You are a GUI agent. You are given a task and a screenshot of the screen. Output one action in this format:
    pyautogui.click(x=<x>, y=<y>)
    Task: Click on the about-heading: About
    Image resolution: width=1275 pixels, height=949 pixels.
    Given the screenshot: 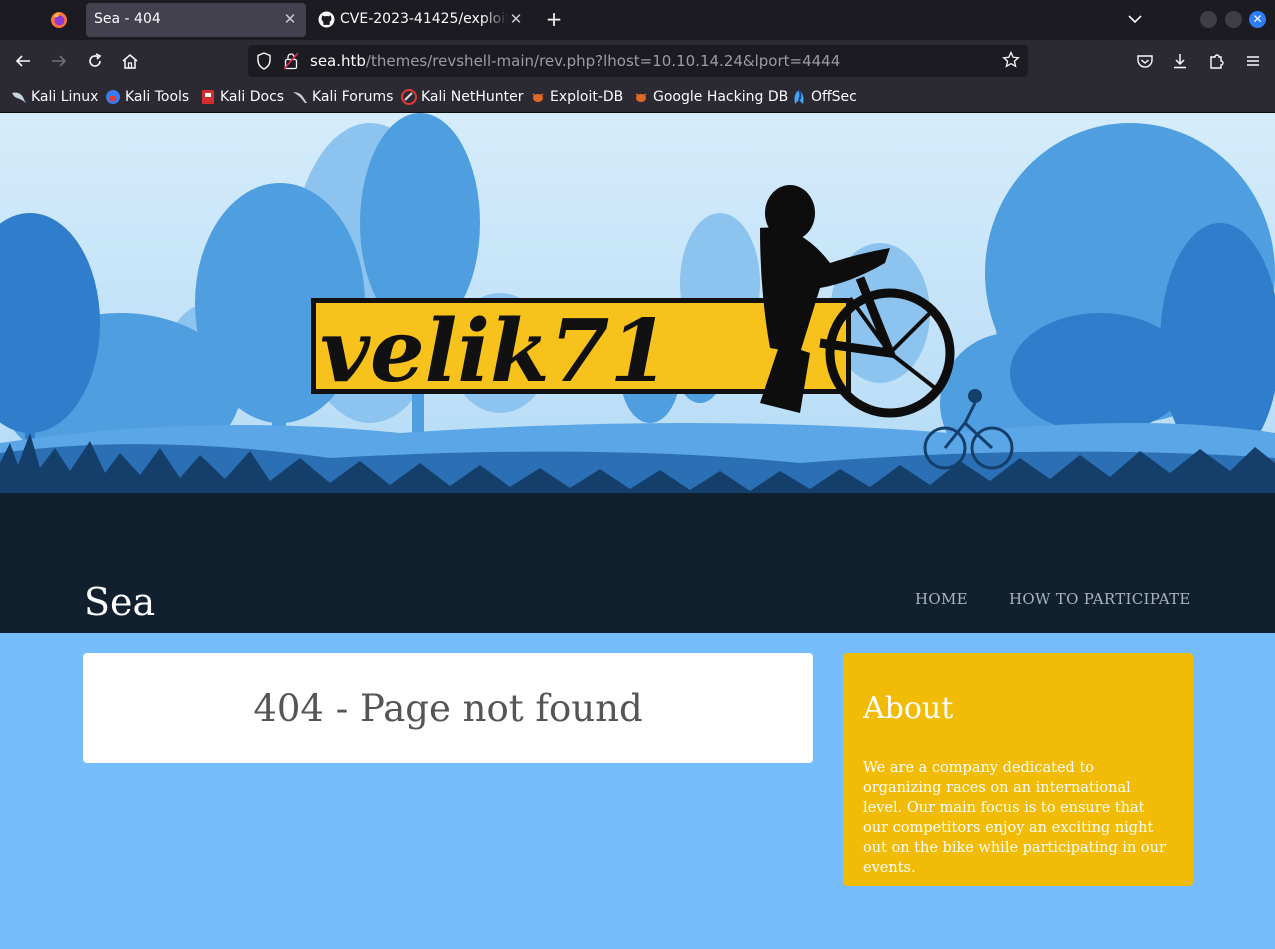 What is the action you would take?
    pyautogui.click(x=908, y=708)
    